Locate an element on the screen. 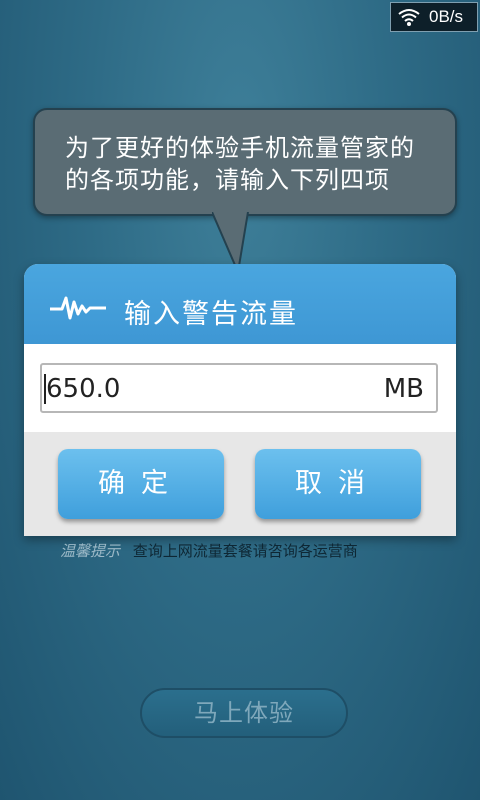  network-speed-text: 0B/s is located at coordinates (446, 16).